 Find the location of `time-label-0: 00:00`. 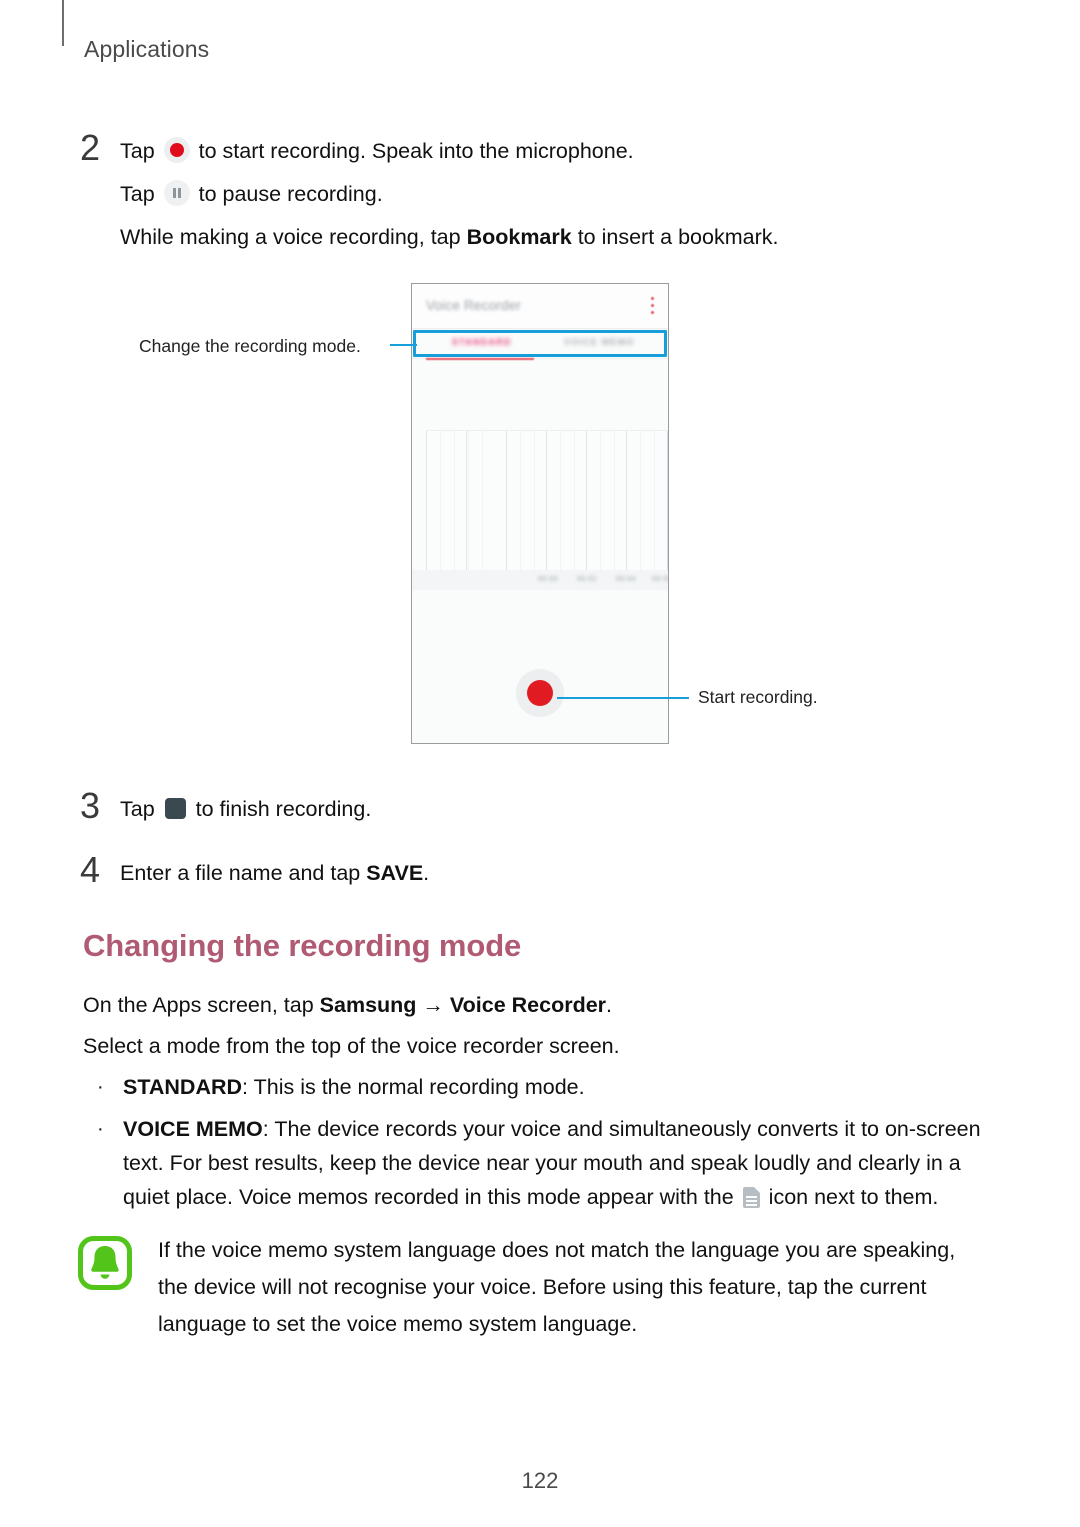

time-label-0: 00:00 is located at coordinates (548, 579).